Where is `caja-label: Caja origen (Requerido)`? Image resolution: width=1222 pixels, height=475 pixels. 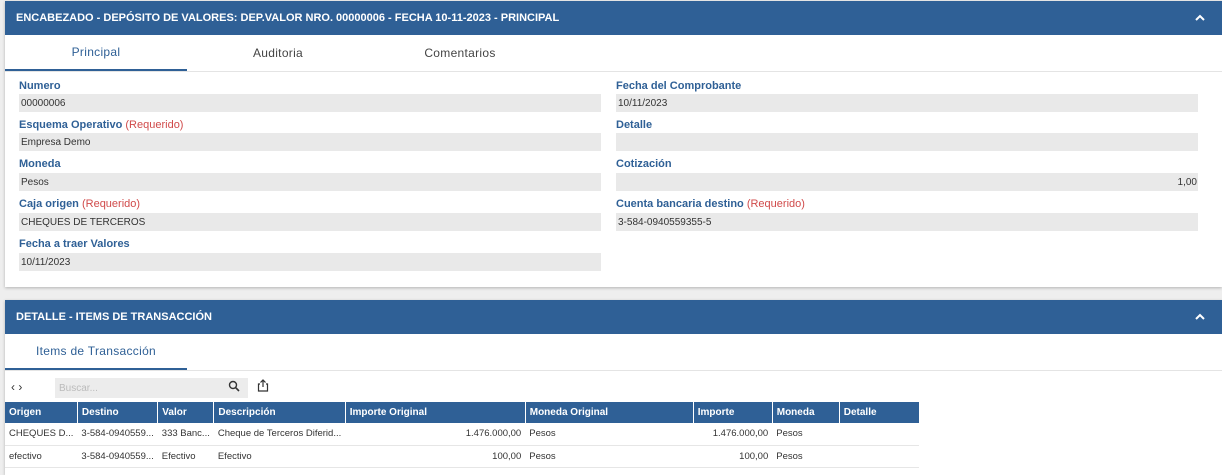
caja-label: Caja origen (Requerido) is located at coordinates (80, 204).